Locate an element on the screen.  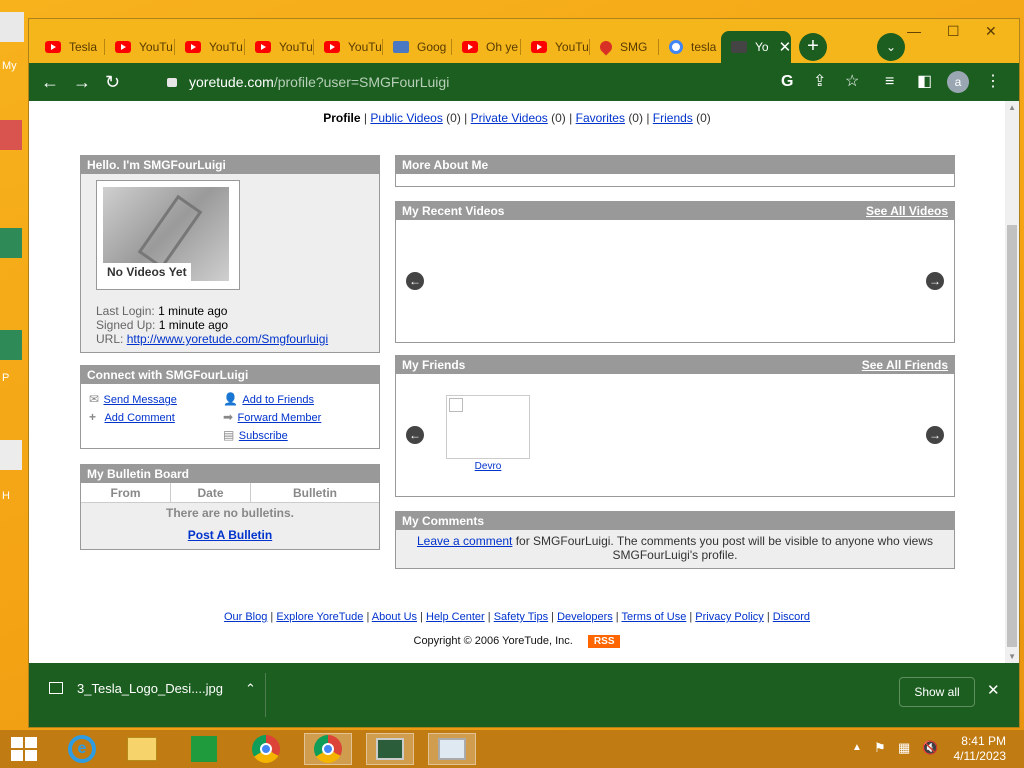
url-path: /profile?user=SMGFourLuigi is located at coordinates (361, 82).